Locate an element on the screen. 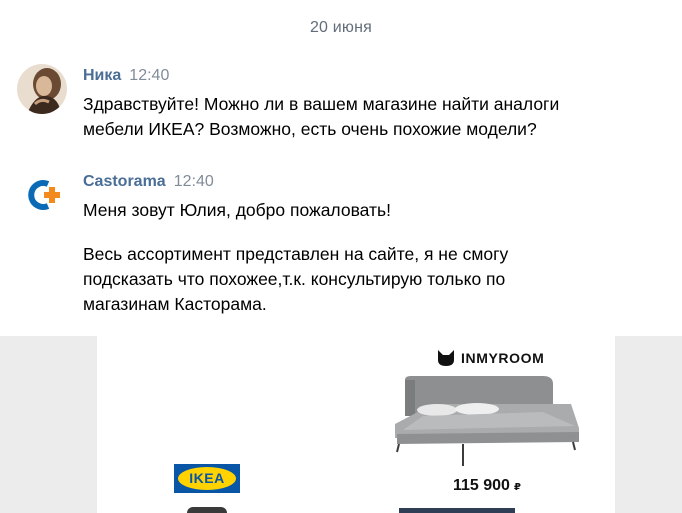 The width and height of the screenshot is (682, 513). bed-image is located at coordinates (487, 421).